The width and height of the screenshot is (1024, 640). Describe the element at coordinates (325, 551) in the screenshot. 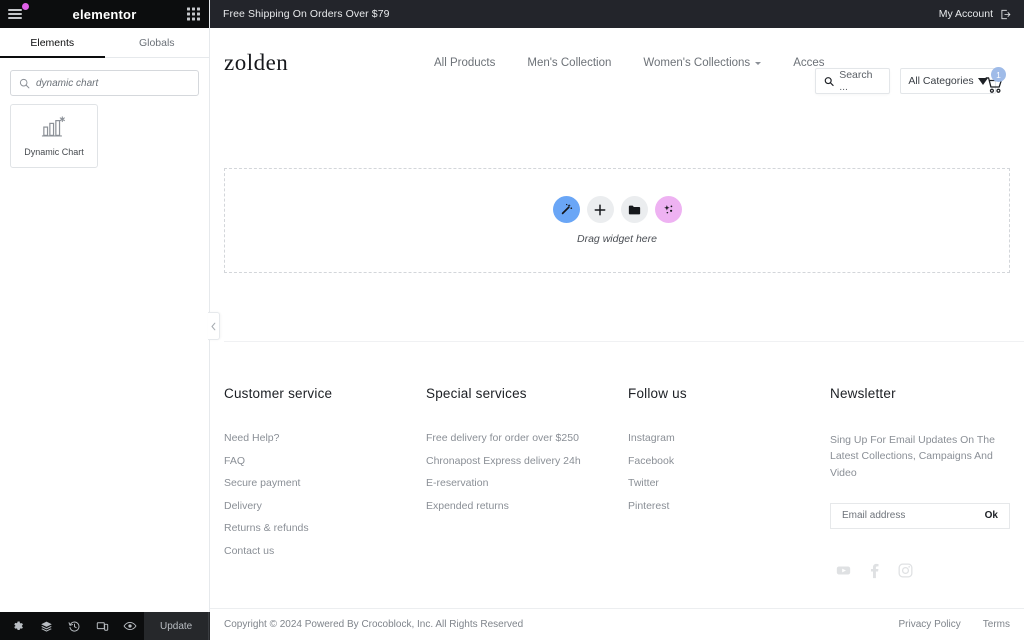

I see `footer-link: Contact us` at that location.